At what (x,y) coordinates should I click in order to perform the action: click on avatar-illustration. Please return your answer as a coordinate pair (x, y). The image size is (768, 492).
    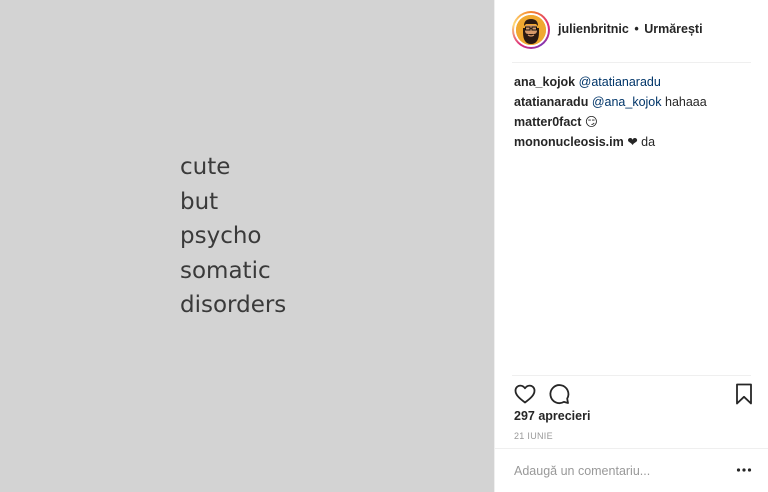
    Looking at the image, I should click on (531, 30).